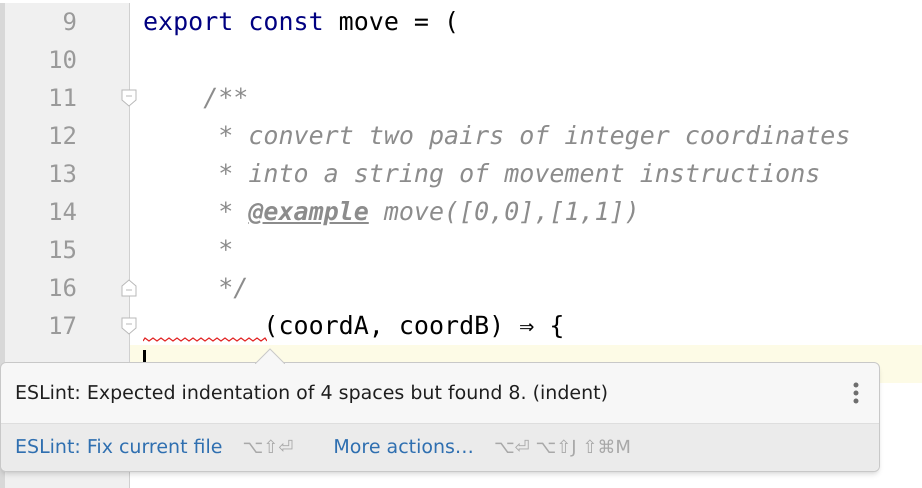 This screenshot has height=488, width=922. What do you see at coordinates (62, 212) in the screenshot?
I see `line-number: 14` at bounding box center [62, 212].